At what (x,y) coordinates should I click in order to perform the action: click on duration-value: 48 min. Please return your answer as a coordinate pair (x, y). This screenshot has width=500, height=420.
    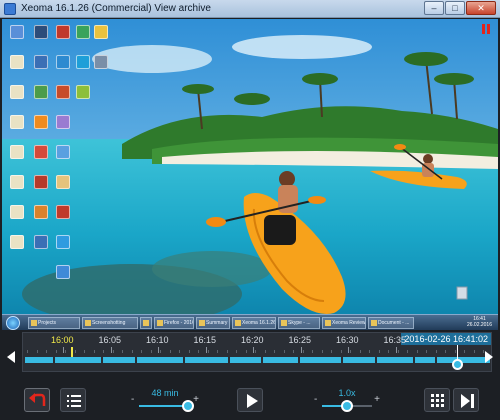
    Looking at the image, I should click on (165, 393).